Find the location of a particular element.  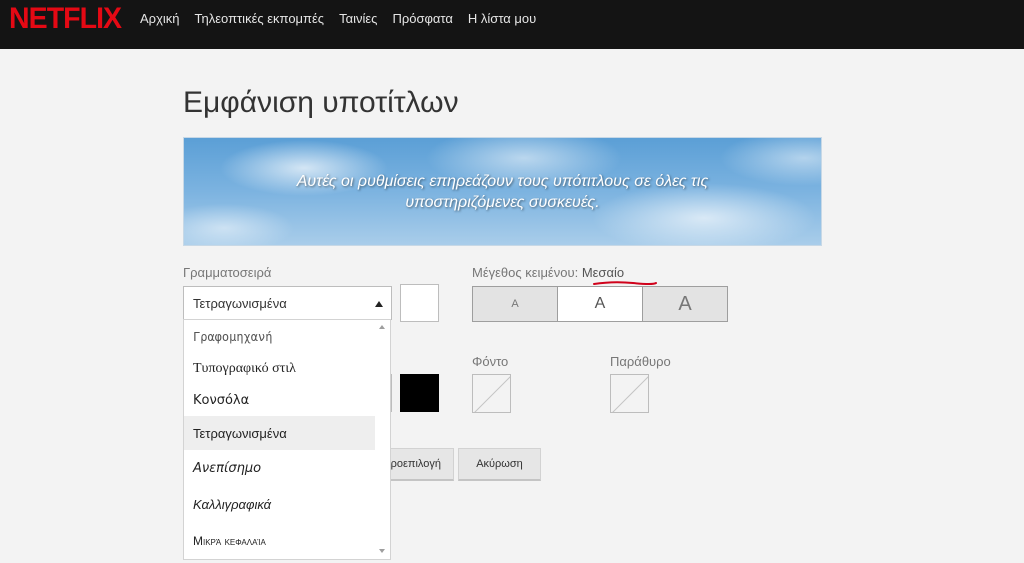

logo-text: NETFLIX is located at coordinates (65, 18).